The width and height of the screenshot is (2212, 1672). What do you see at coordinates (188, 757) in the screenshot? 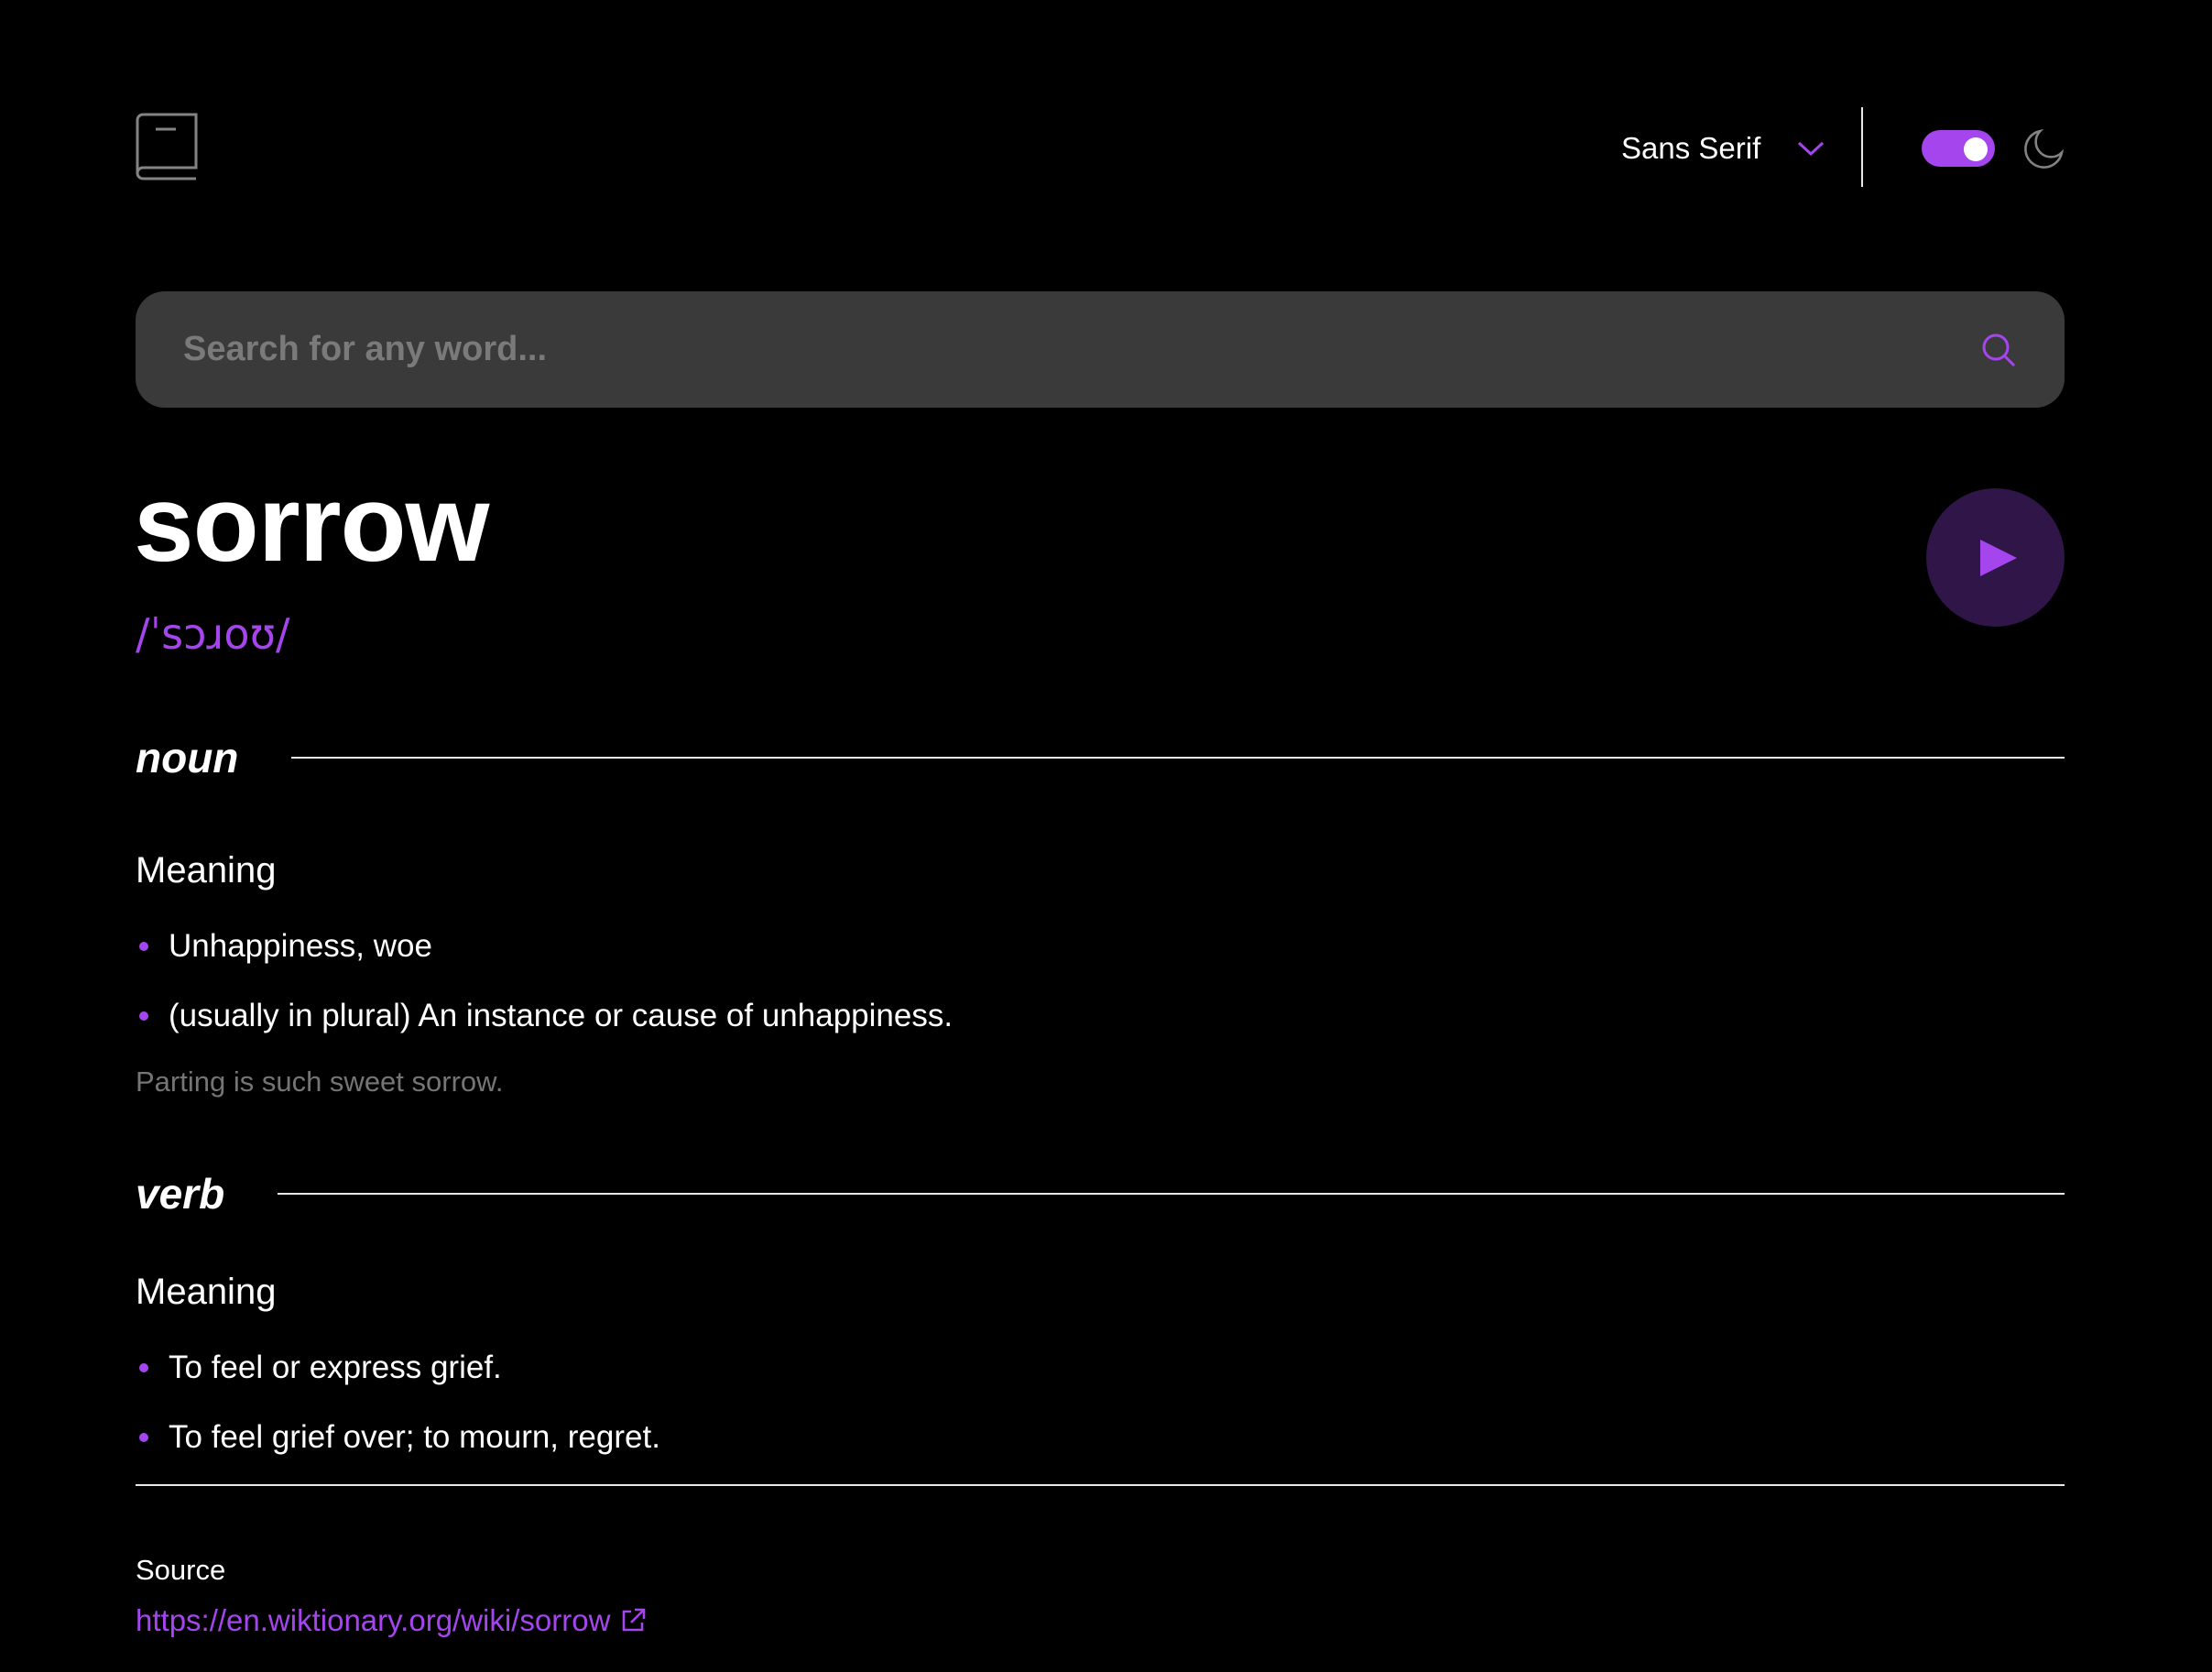
I see `part-of-speech-label: noun` at bounding box center [188, 757].